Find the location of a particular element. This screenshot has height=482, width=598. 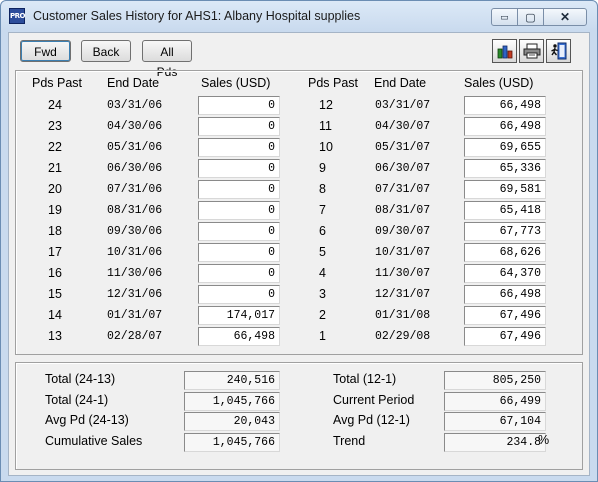

left-end-date: 07/31/06 is located at coordinates (135, 189).